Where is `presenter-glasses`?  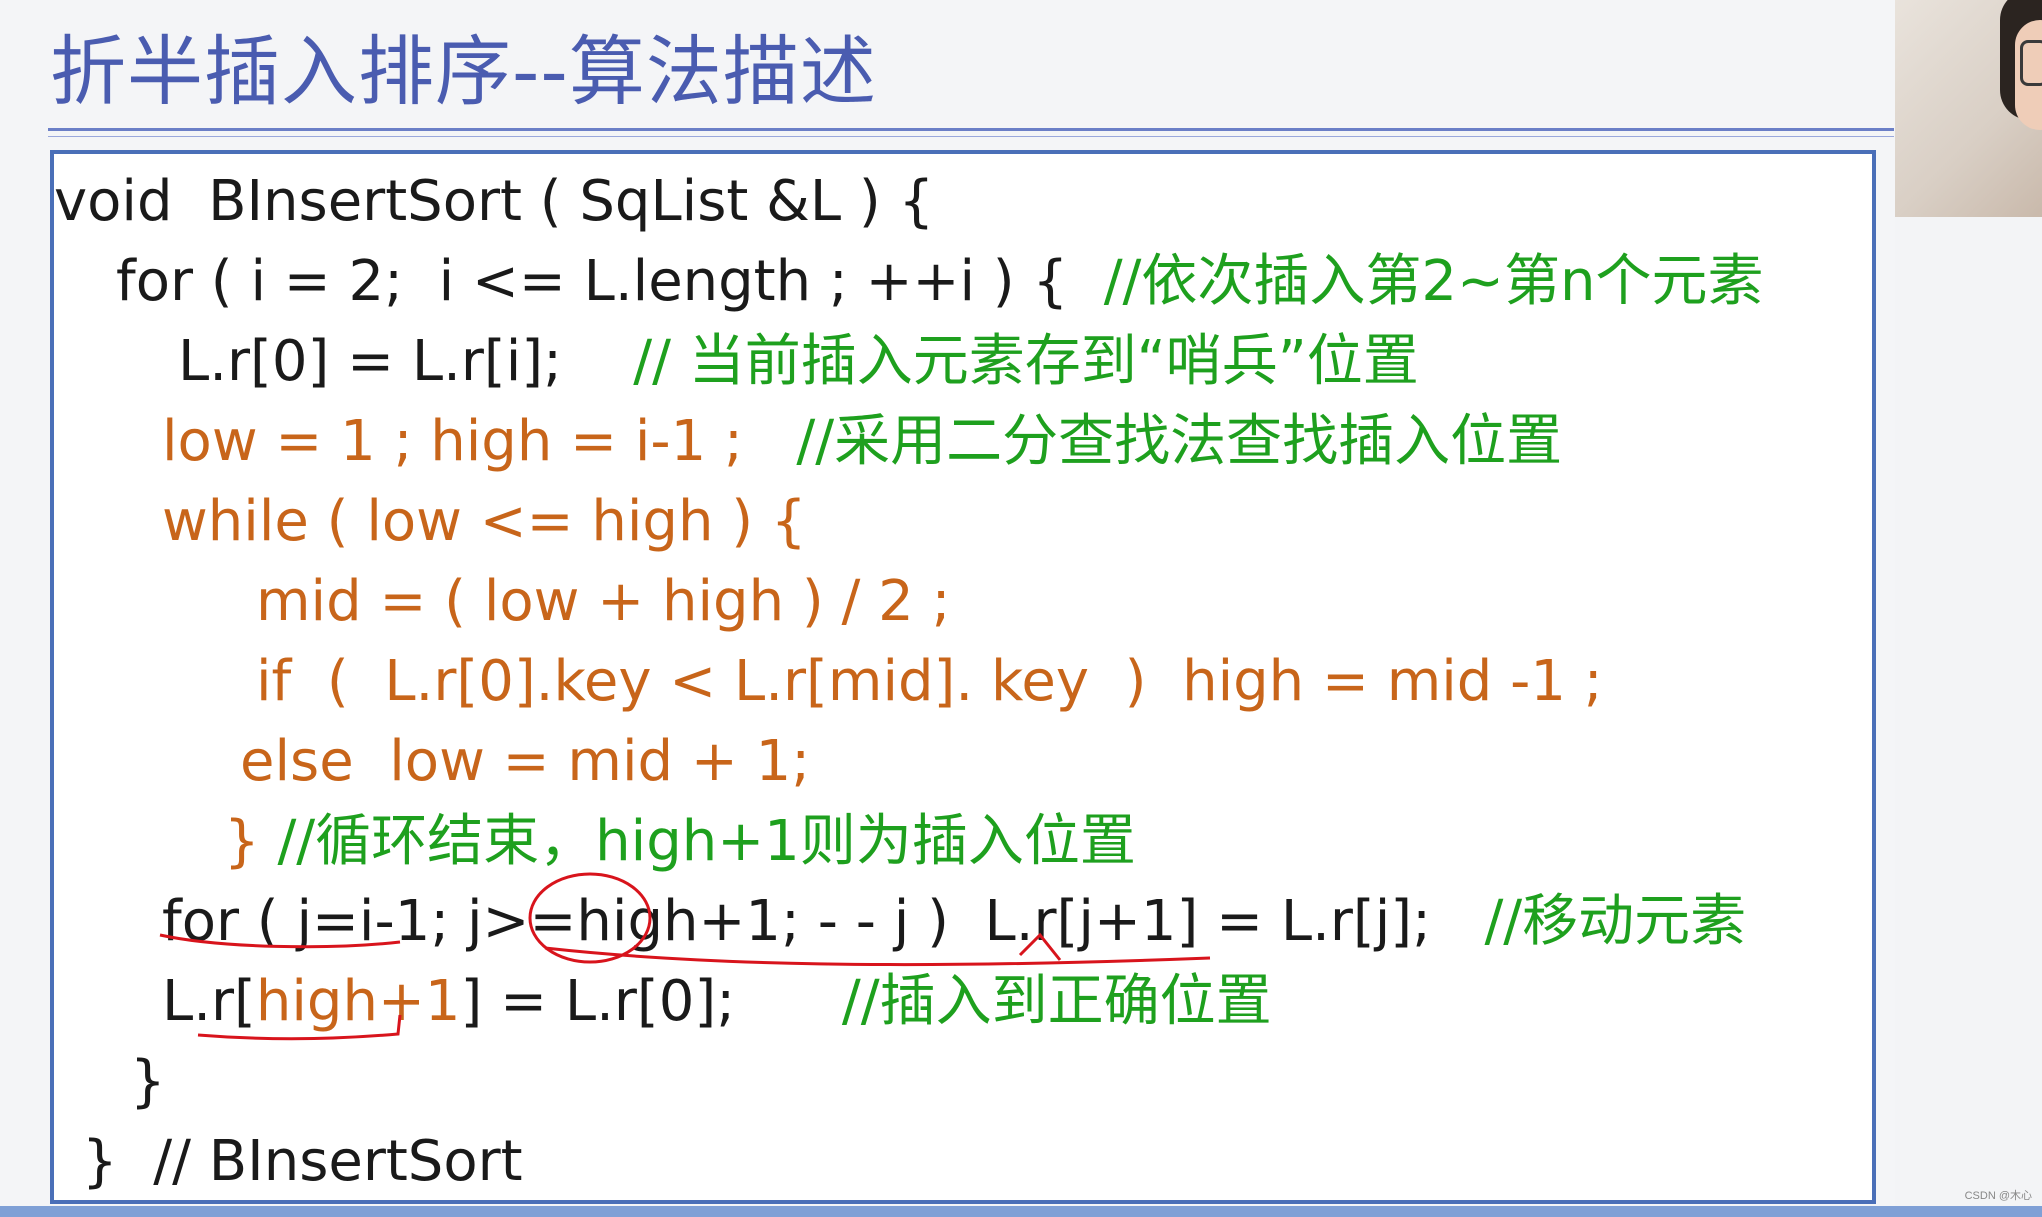 presenter-glasses is located at coordinates (2031, 63).